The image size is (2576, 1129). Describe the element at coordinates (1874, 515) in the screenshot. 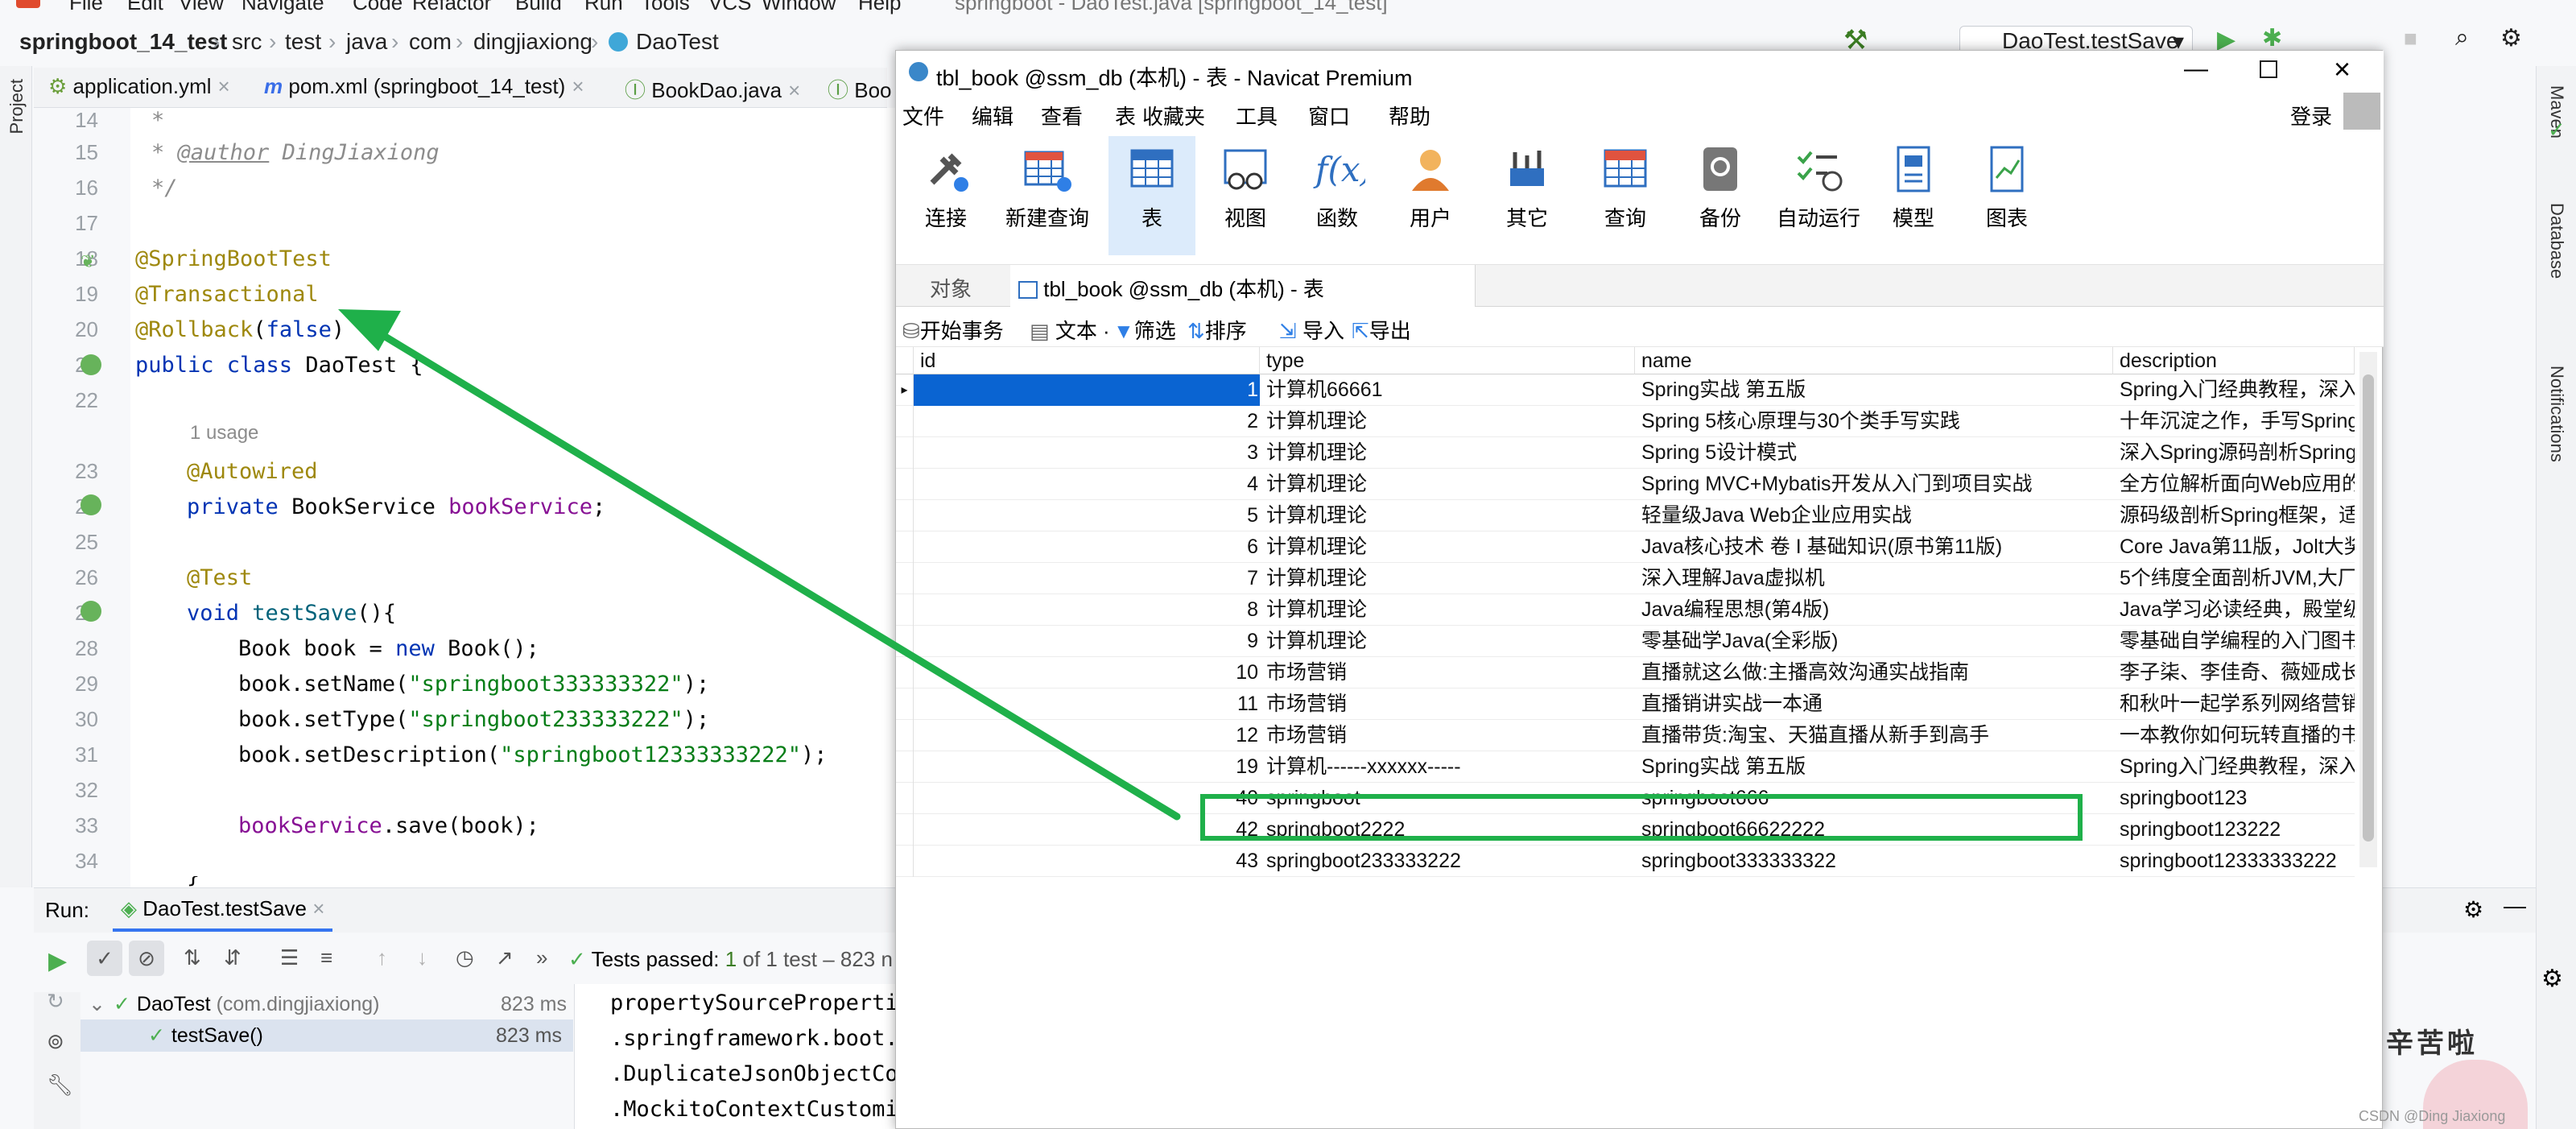

I see `cell-name: 轻量级Java Web企业应用实战` at that location.